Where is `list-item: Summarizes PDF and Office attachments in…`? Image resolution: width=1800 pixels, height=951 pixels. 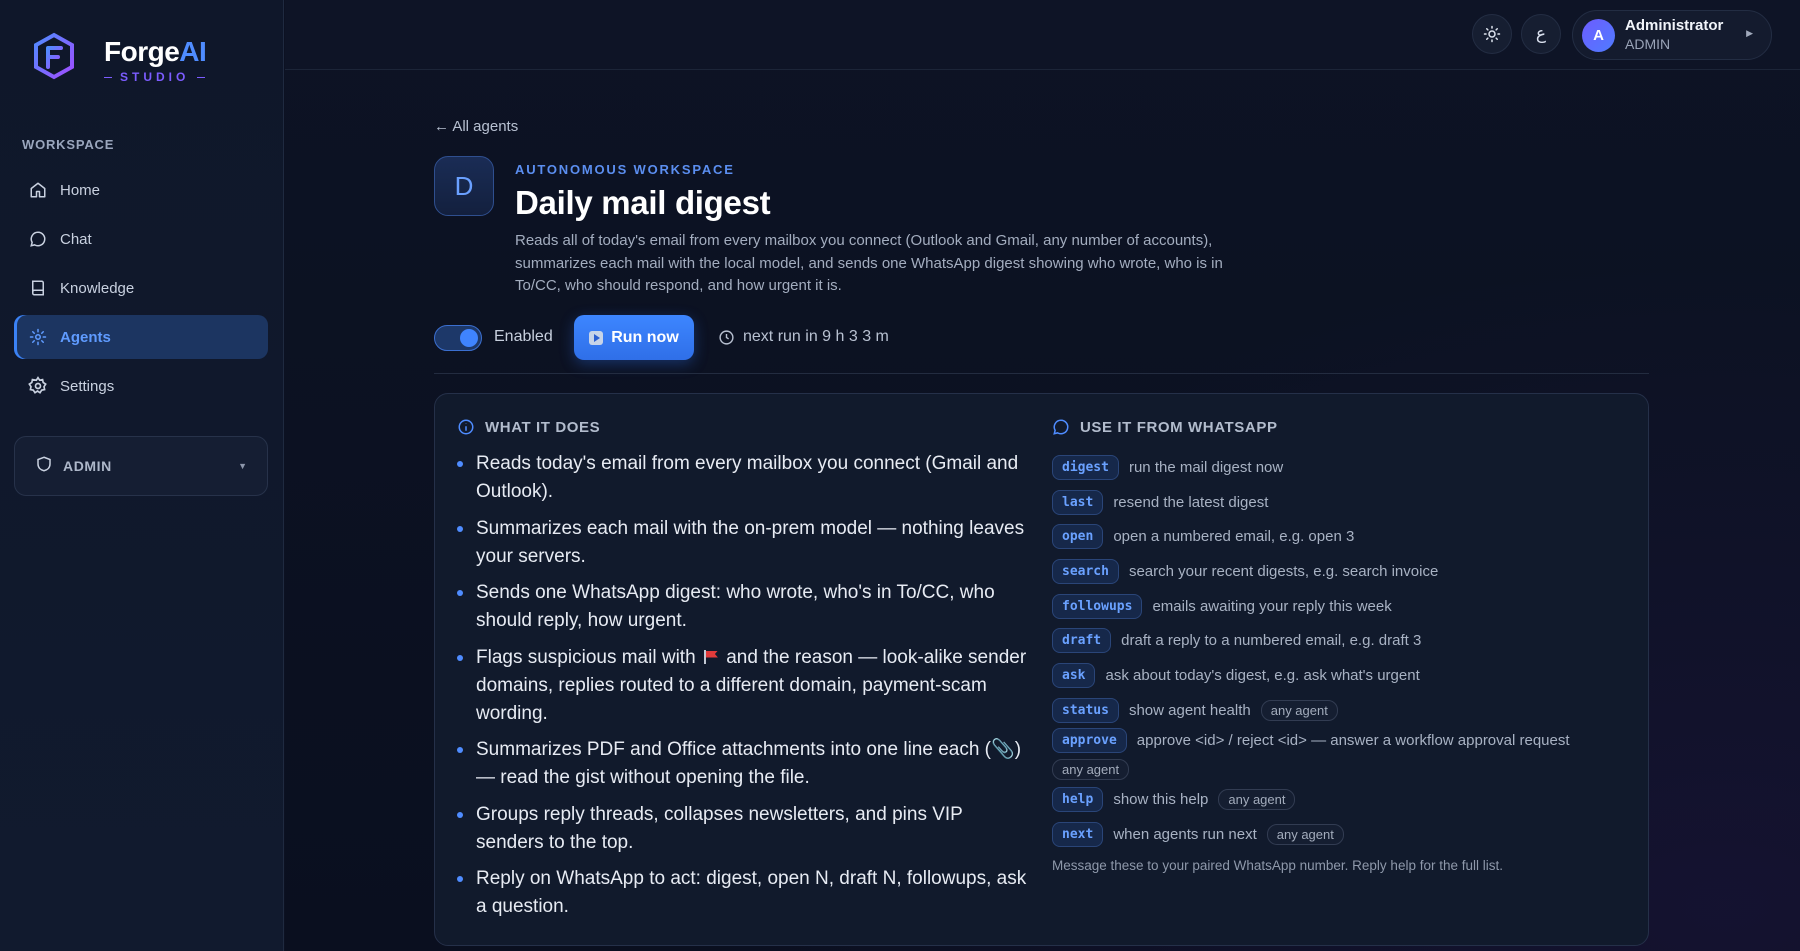
list-item: Summarizes PDF and Office attachments in… is located at coordinates (742, 764).